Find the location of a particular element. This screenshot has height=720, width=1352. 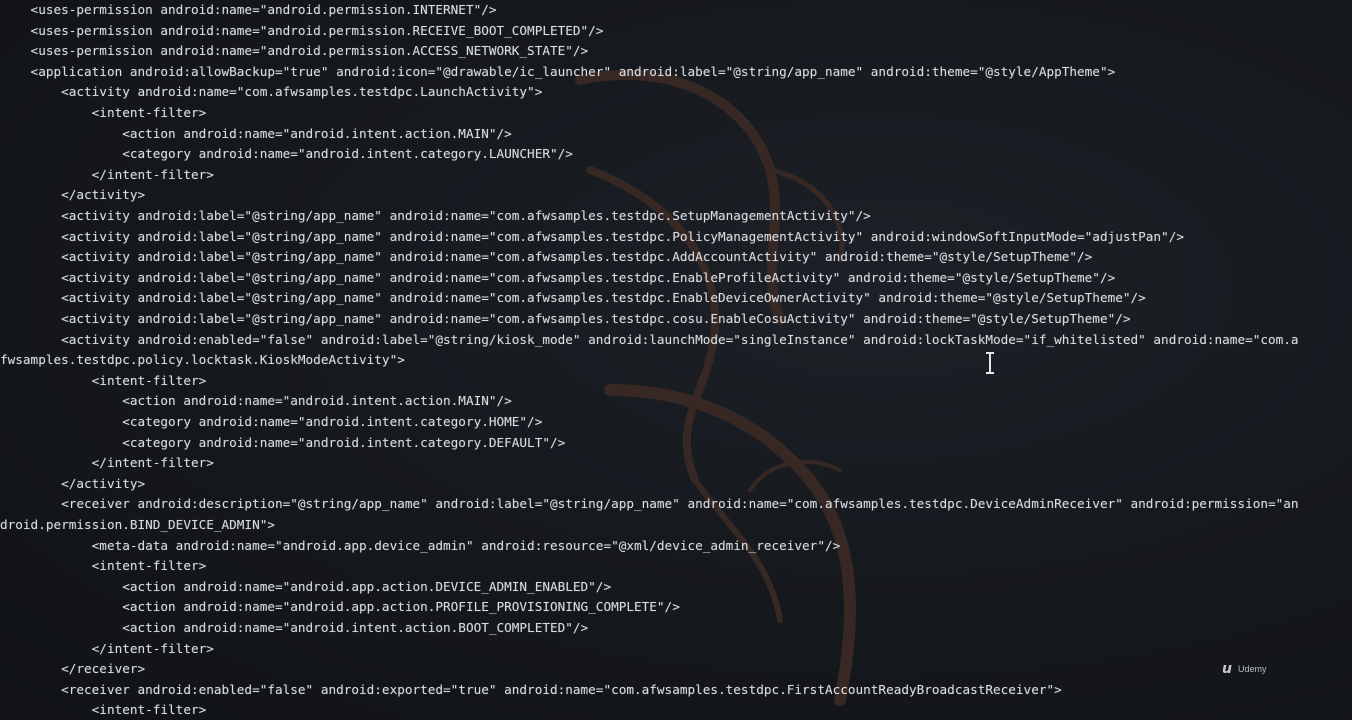

udemy-label: Udemy is located at coordinates (1252, 669).